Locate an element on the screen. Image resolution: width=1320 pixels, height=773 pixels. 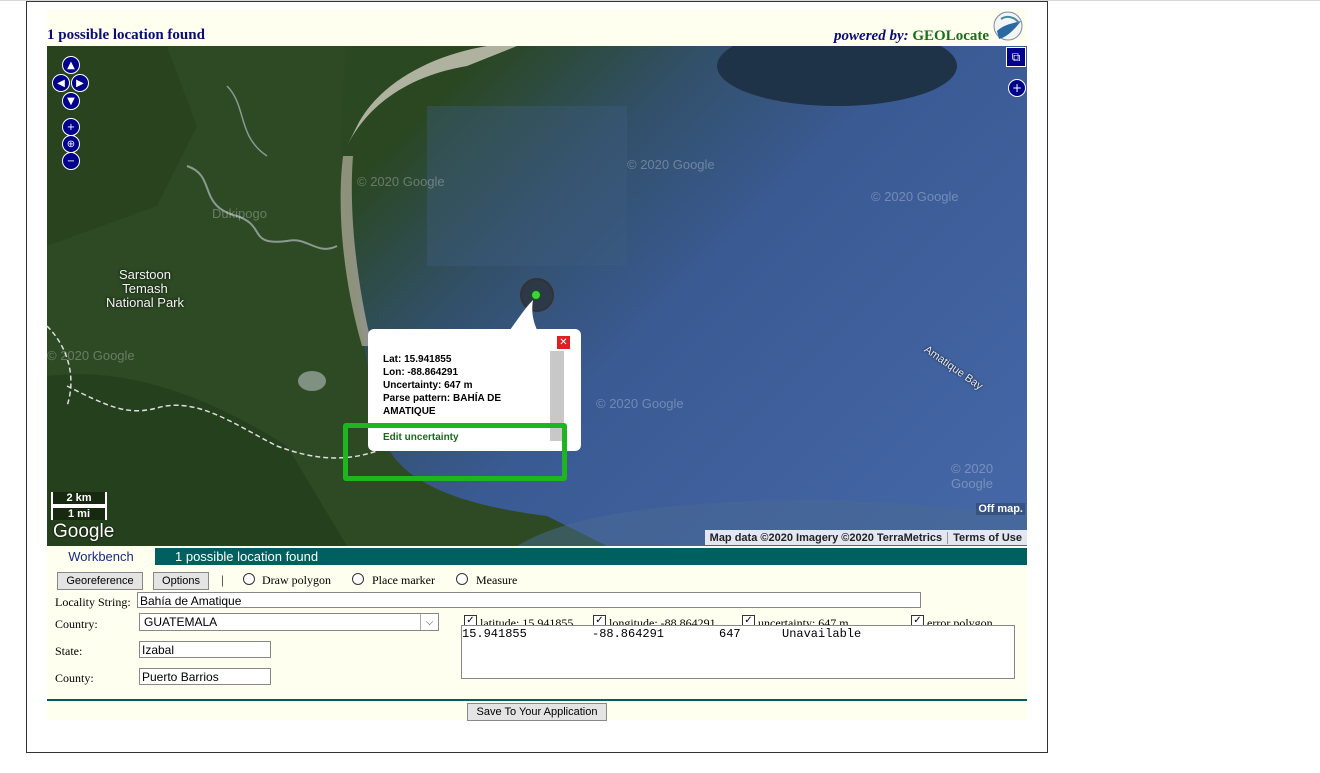
place-marker-label: Place marker is located at coordinates (403, 580).